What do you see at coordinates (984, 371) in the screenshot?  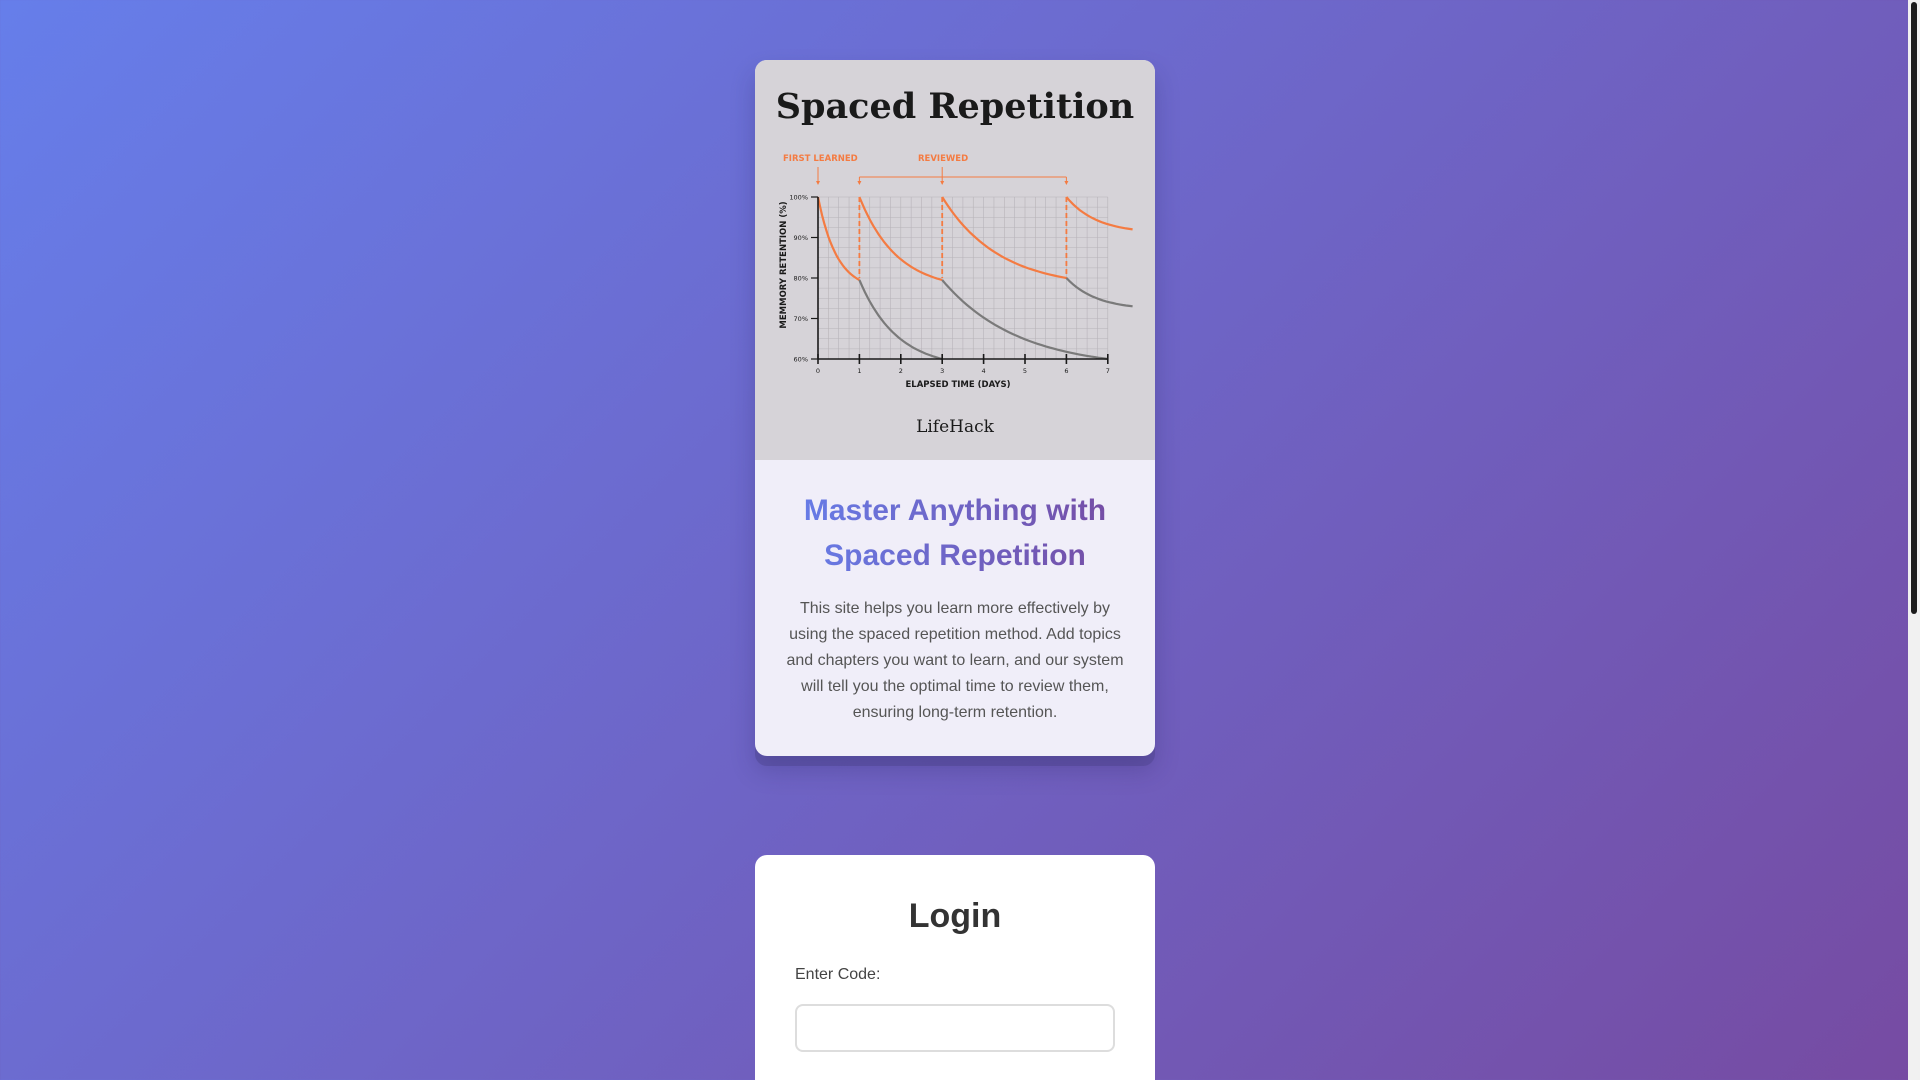 I see `x-tick-label: 4` at bounding box center [984, 371].